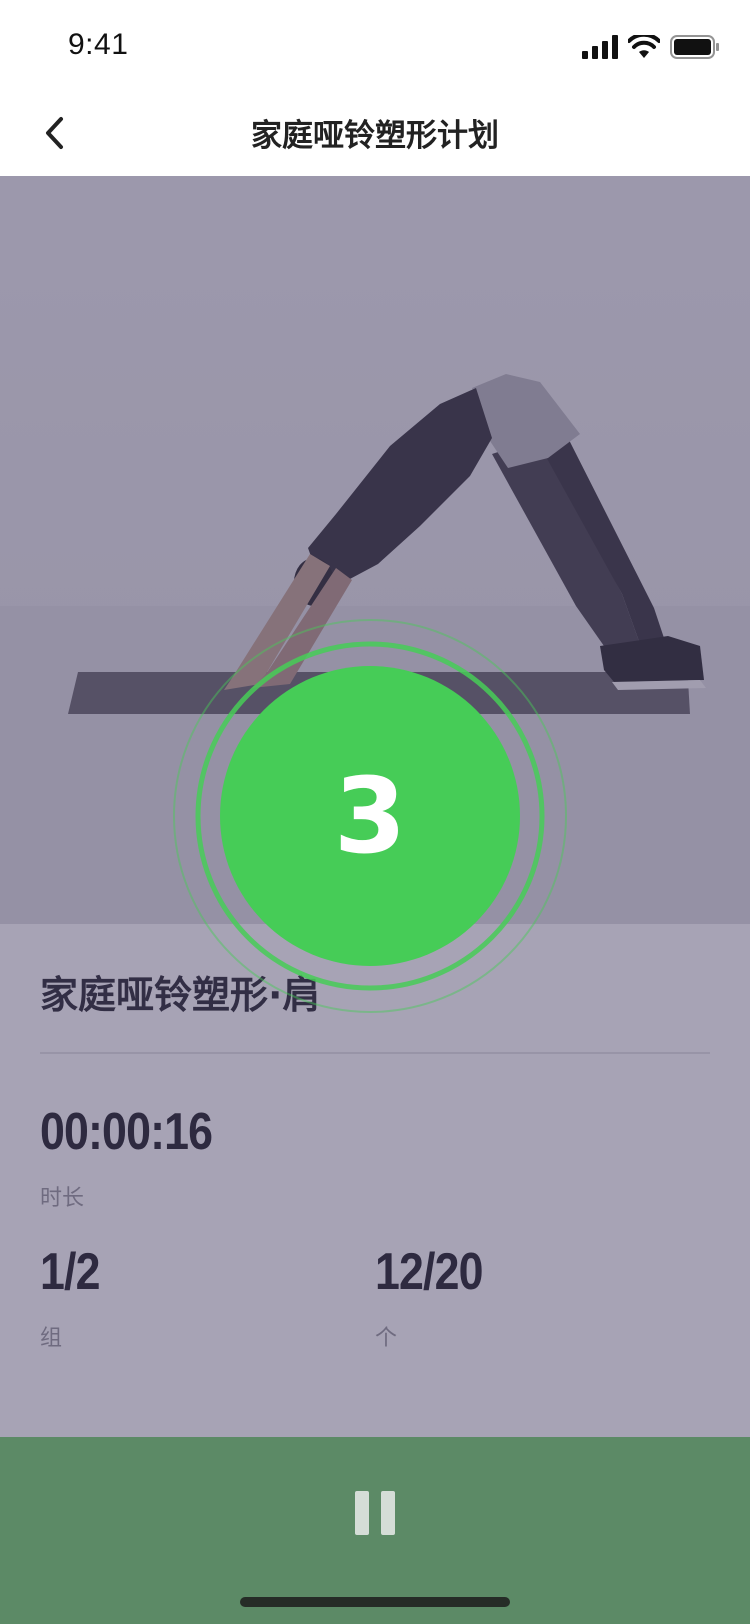 This screenshot has height=1624, width=750. Describe the element at coordinates (694, 47) in the screenshot. I see `battery-icon` at that location.